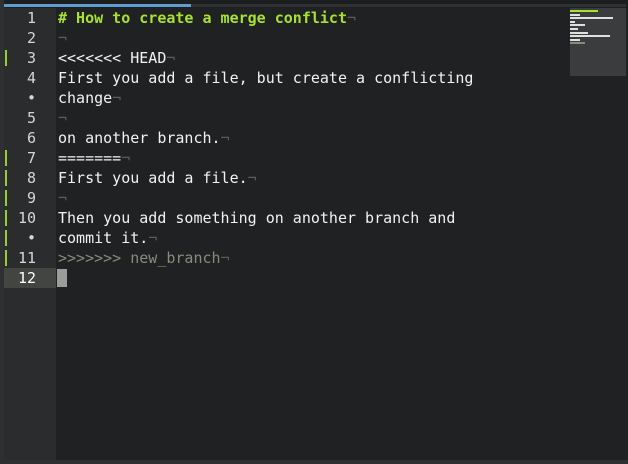 This screenshot has width=628, height=464. I want to click on code-line: <<<<<<< HEAD¬, so click(116, 58).